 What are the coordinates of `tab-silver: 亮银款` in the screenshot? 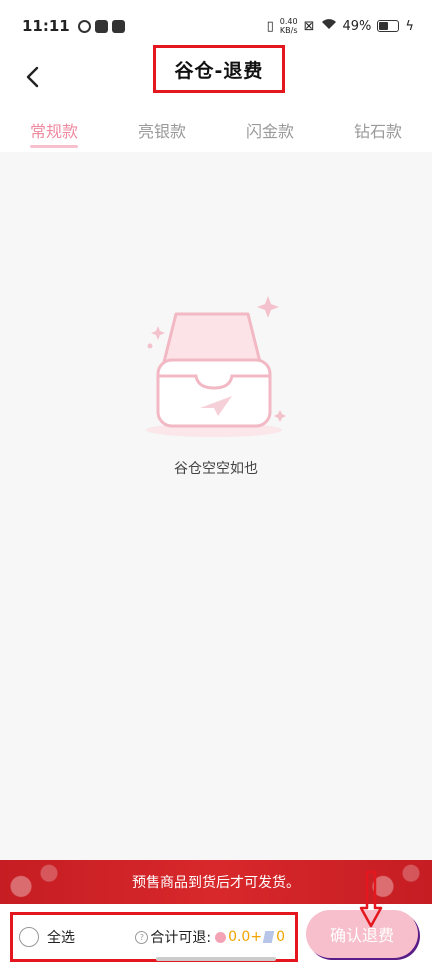 It's located at (162, 126).